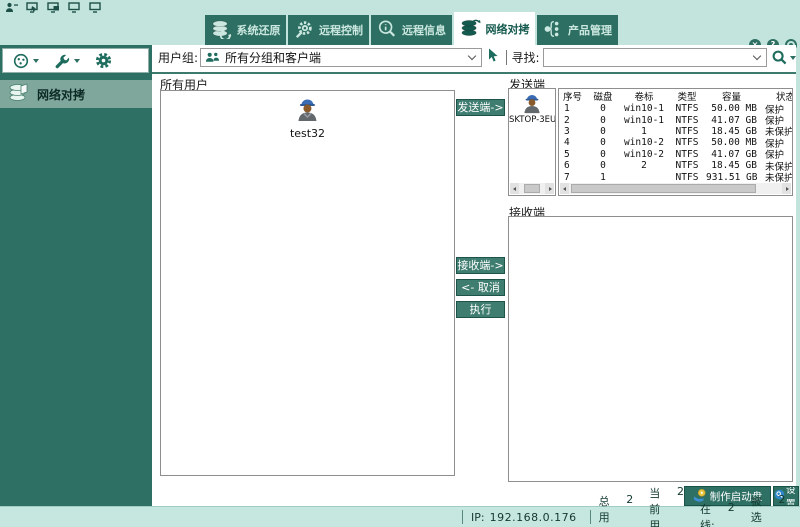 The height and width of the screenshot is (527, 800). Describe the element at coordinates (779, 57) in the screenshot. I see `search-icon` at that location.